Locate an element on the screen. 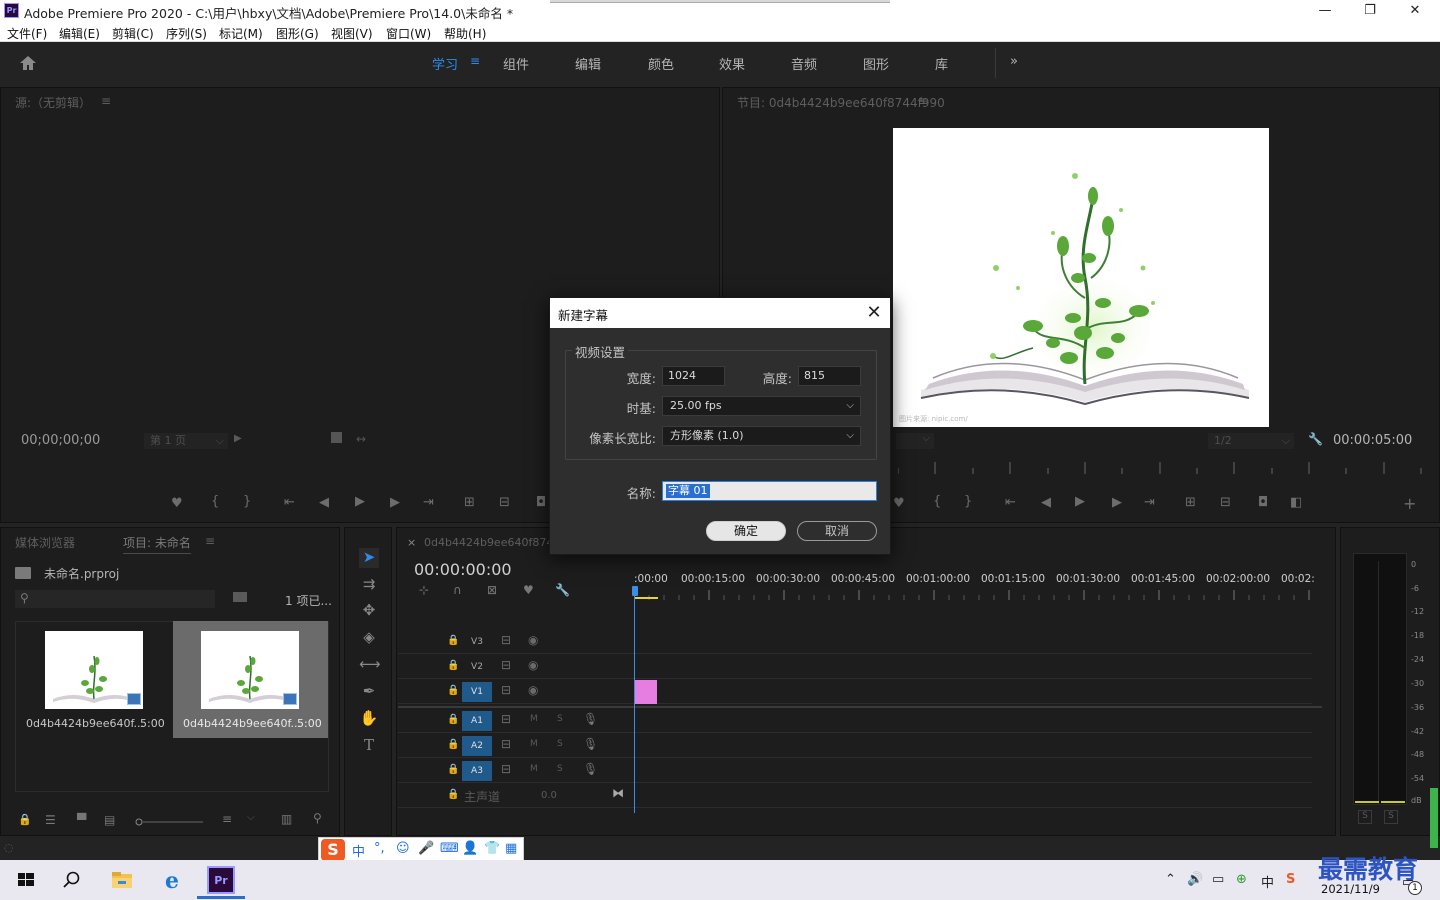  selection-tool-icon: ➤ is located at coordinates (369, 558).